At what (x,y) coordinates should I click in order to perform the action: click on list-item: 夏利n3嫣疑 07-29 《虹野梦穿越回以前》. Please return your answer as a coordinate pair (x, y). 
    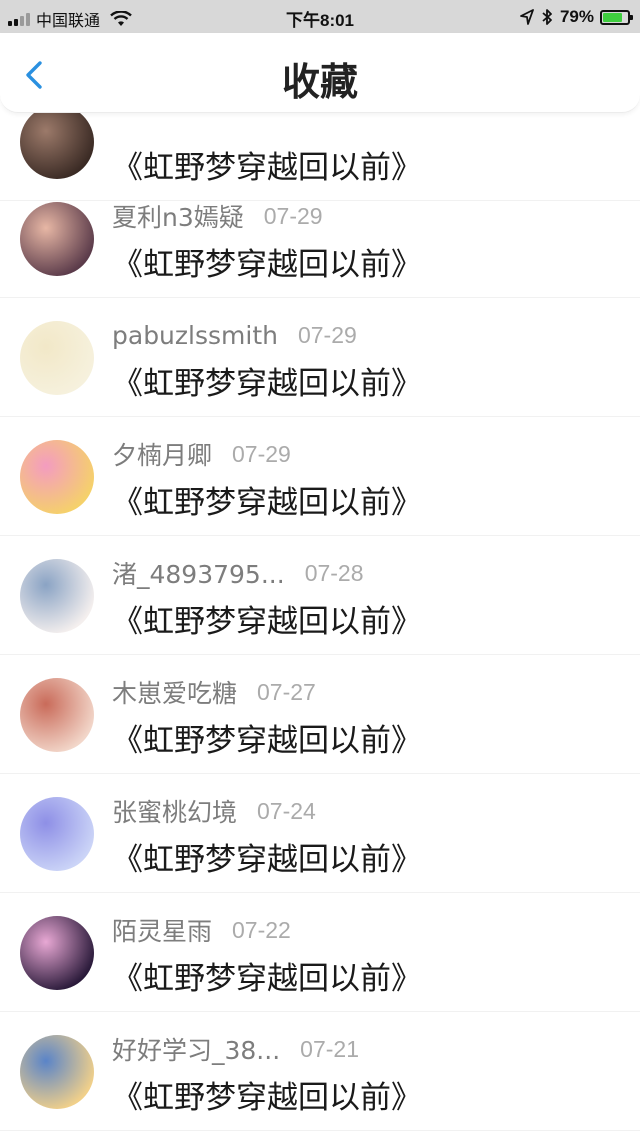
    Looking at the image, I should click on (320, 238).